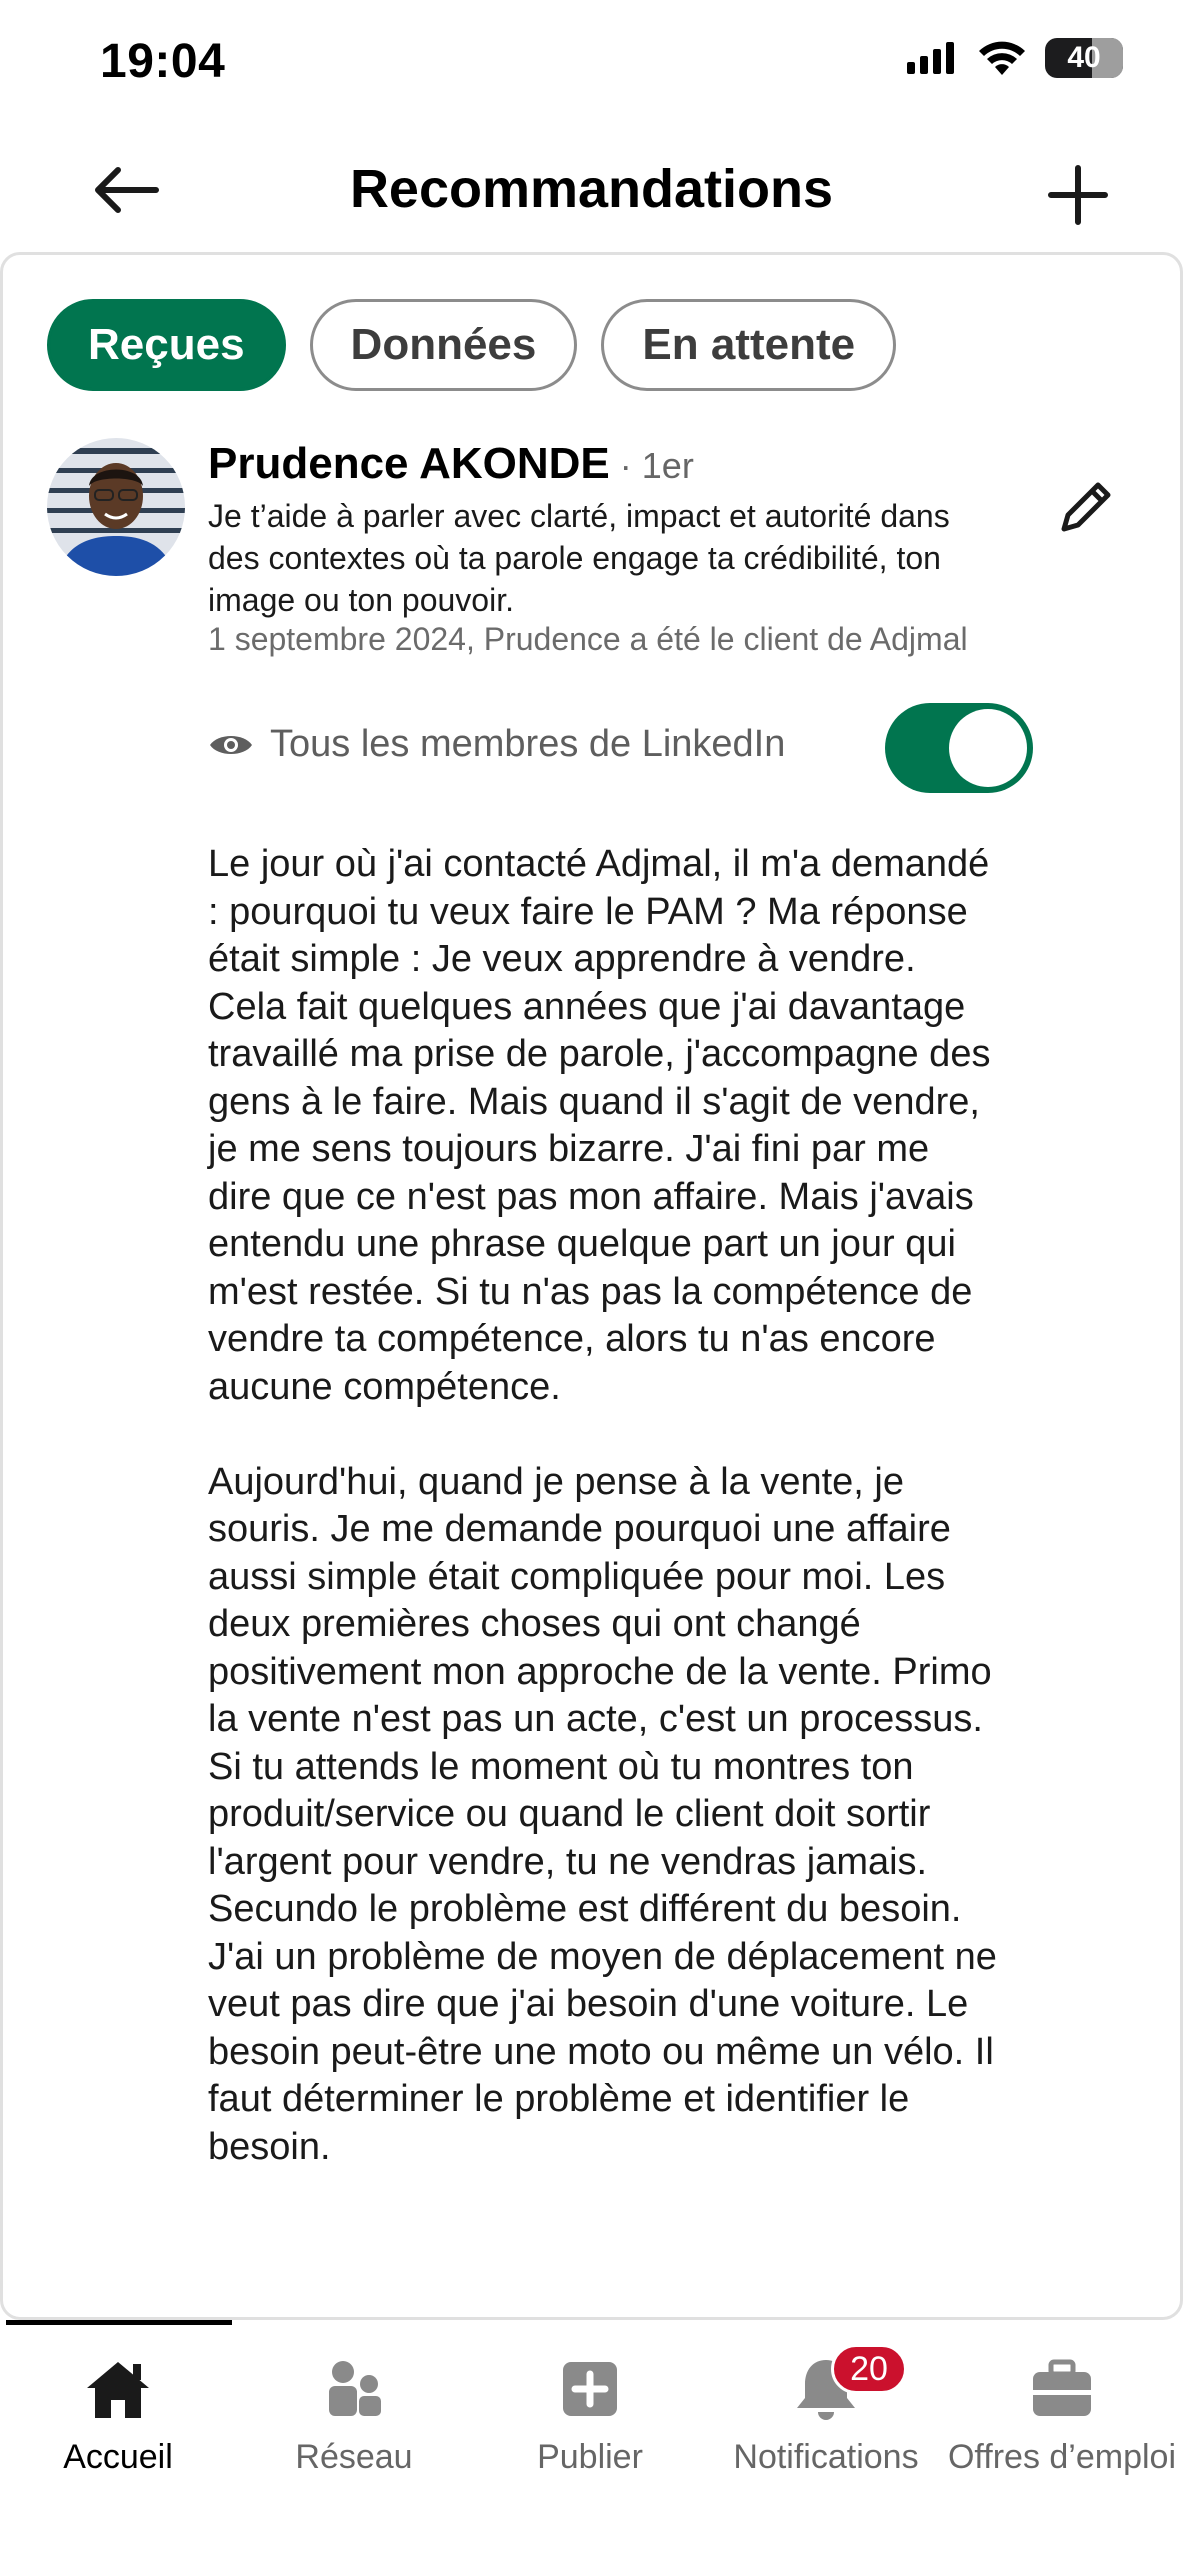 This screenshot has height=2560, width=1183. What do you see at coordinates (1002, 58) in the screenshot?
I see `wifi-icon` at bounding box center [1002, 58].